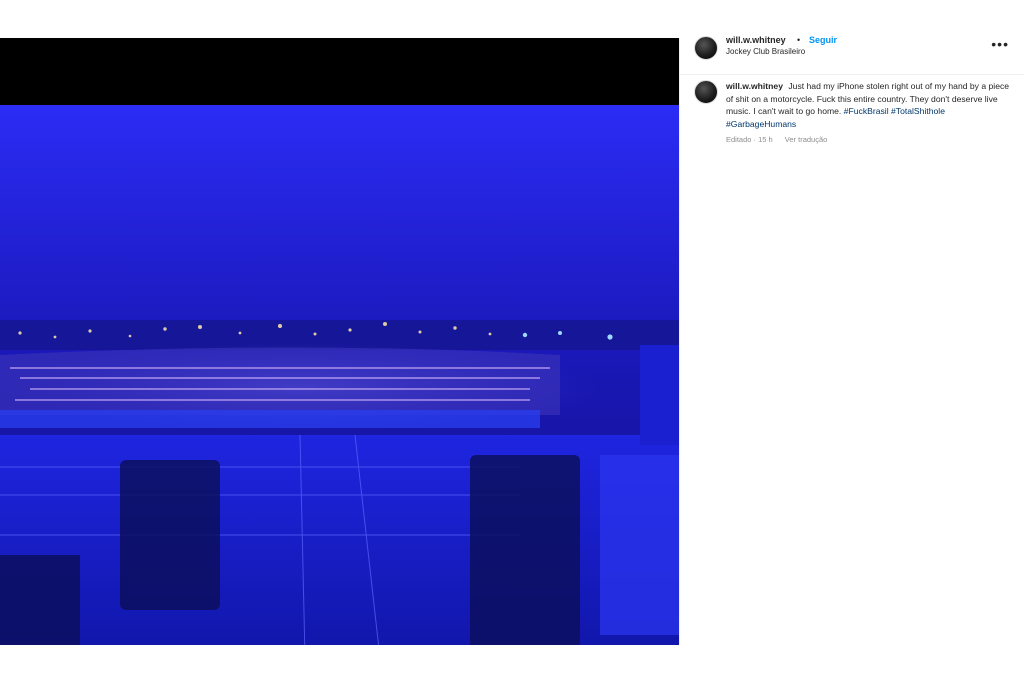  Describe the element at coordinates (781, 139) in the screenshot. I see `caption-meta: Editado · 15 h Ver tradução` at that location.